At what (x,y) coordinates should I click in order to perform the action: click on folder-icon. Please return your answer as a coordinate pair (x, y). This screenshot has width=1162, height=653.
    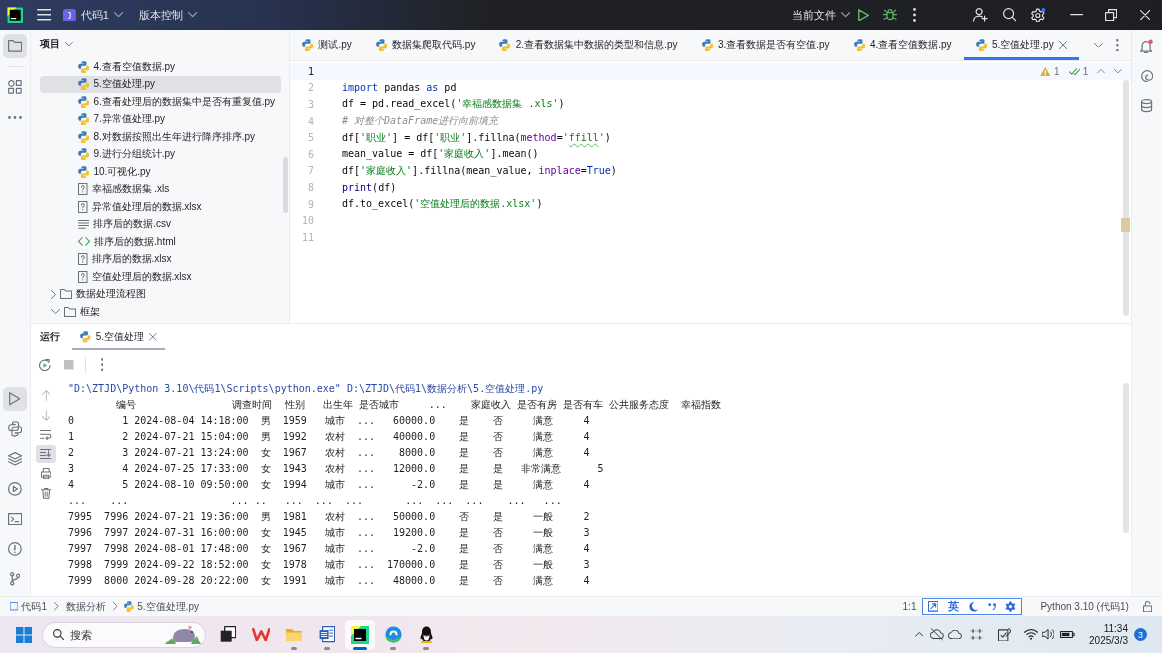
    Looking at the image, I should click on (294, 634).